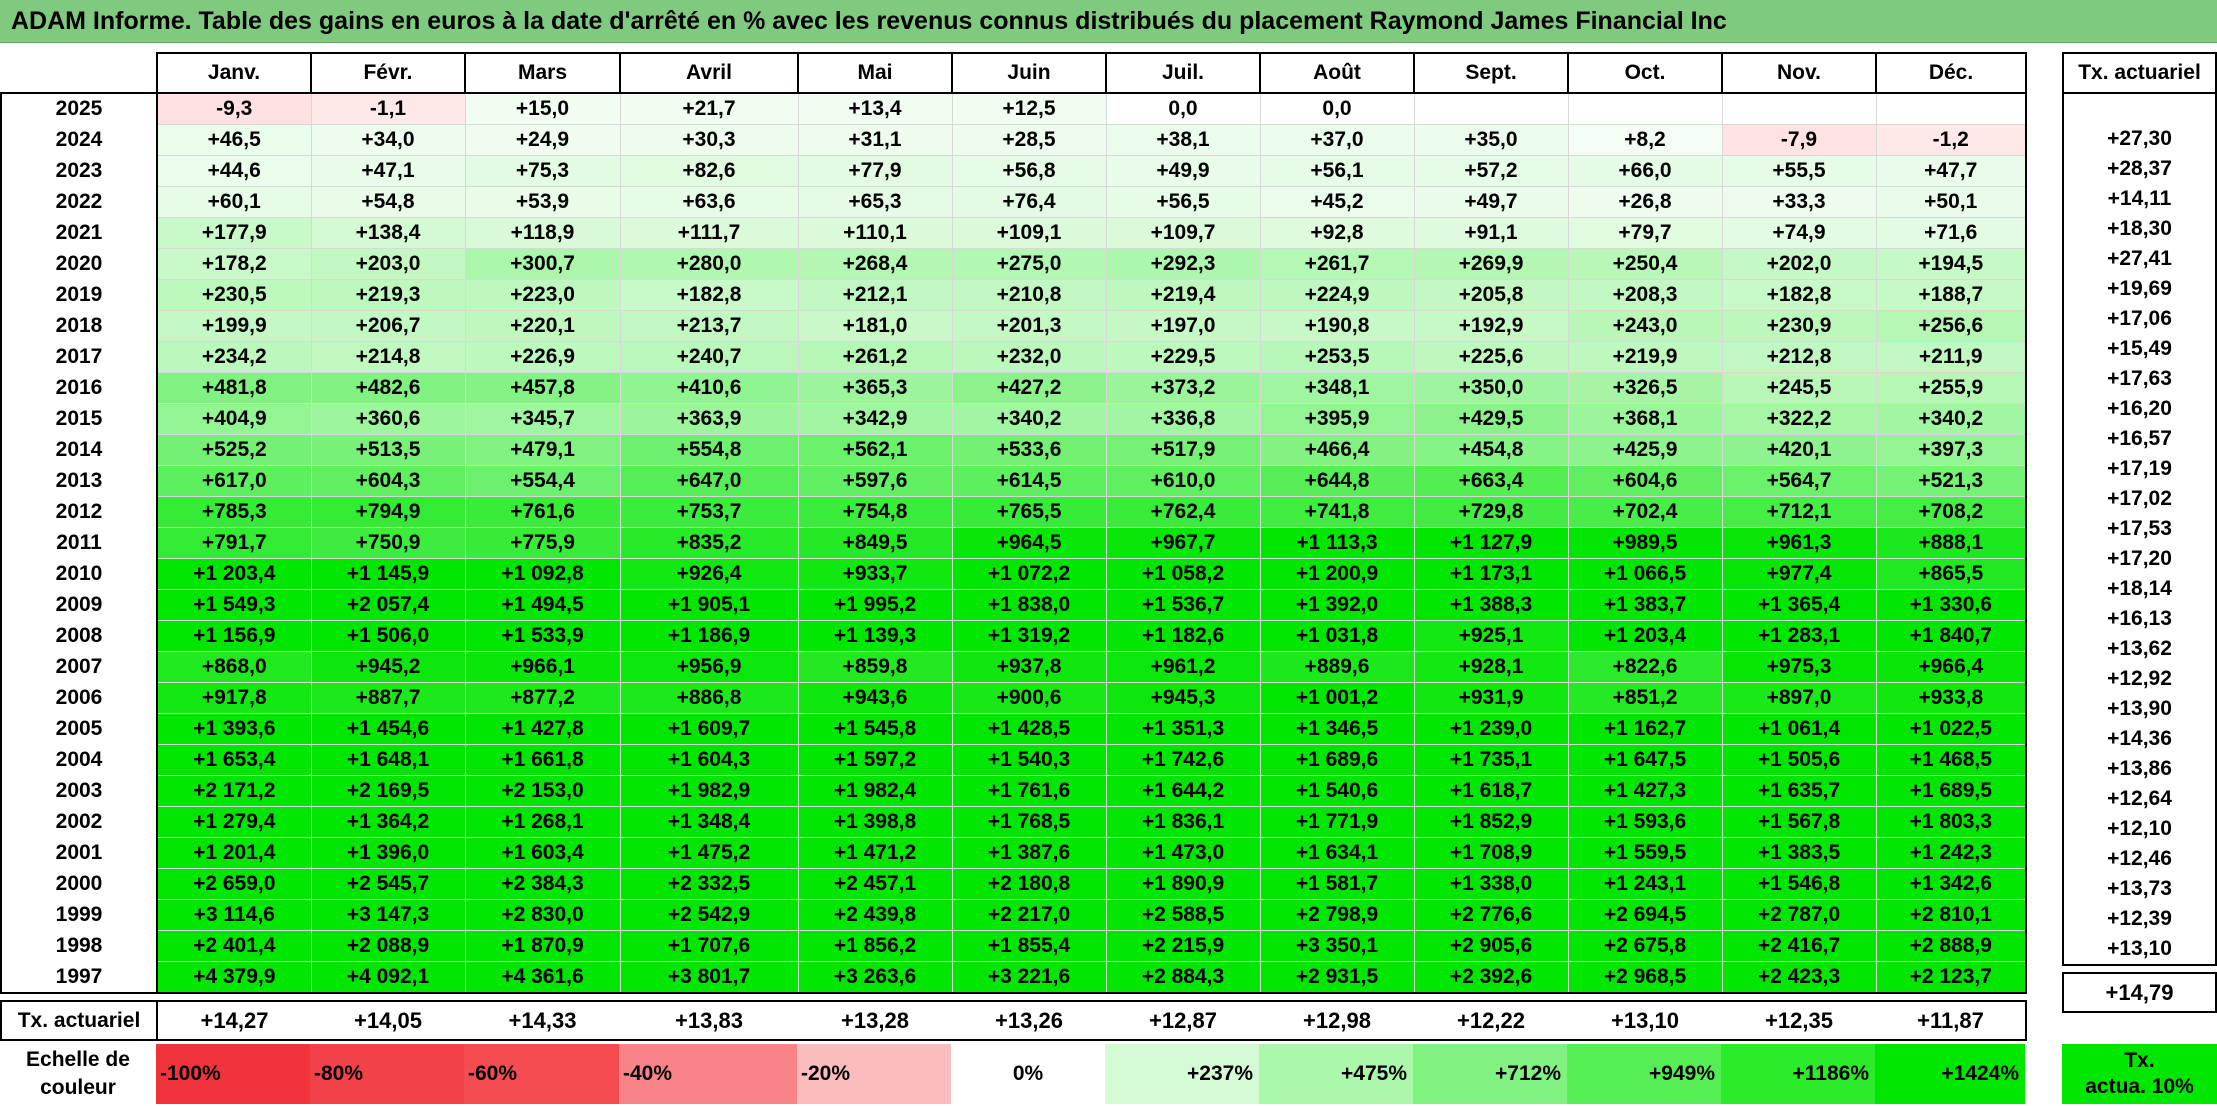  Describe the element at coordinates (2139, 169) in the screenshot. I see `actuarial-rate-cell: +28,37` at that location.